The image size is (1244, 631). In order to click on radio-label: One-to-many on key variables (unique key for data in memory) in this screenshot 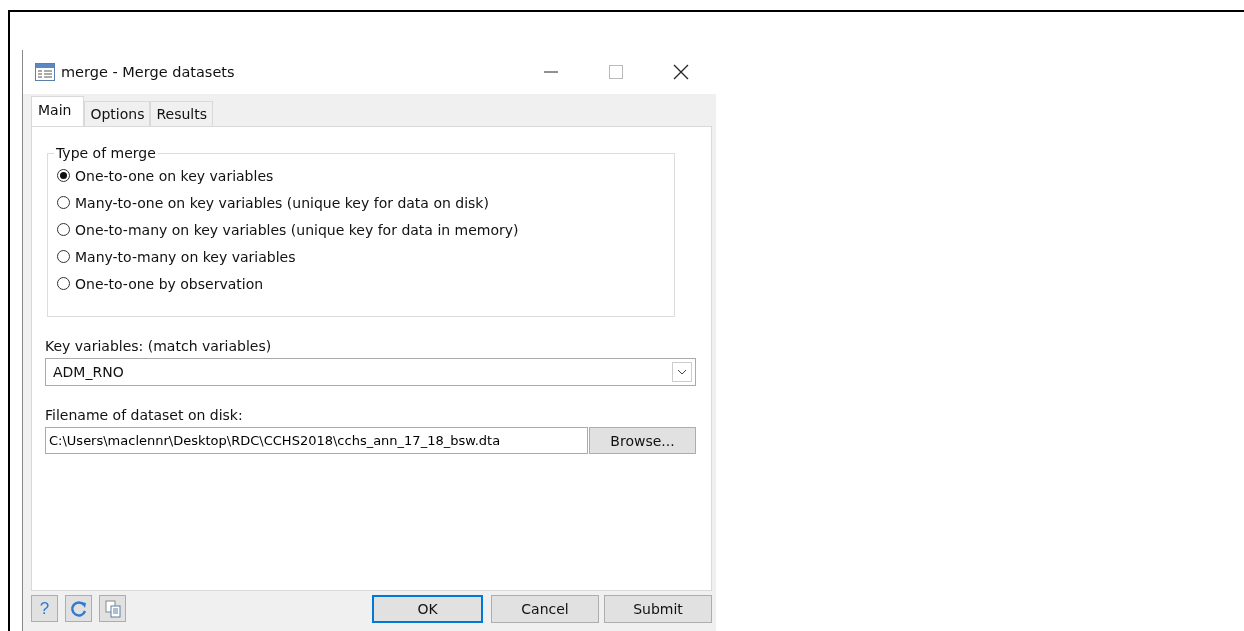, I will do `click(297, 229)`.